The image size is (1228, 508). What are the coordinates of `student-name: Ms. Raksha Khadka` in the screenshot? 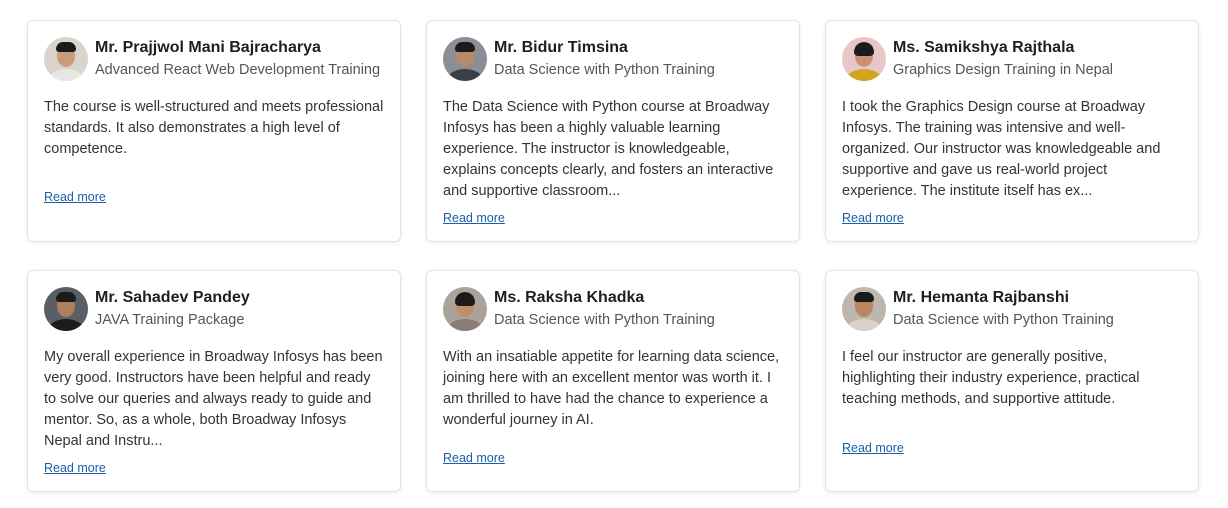 It's located at (569, 297).